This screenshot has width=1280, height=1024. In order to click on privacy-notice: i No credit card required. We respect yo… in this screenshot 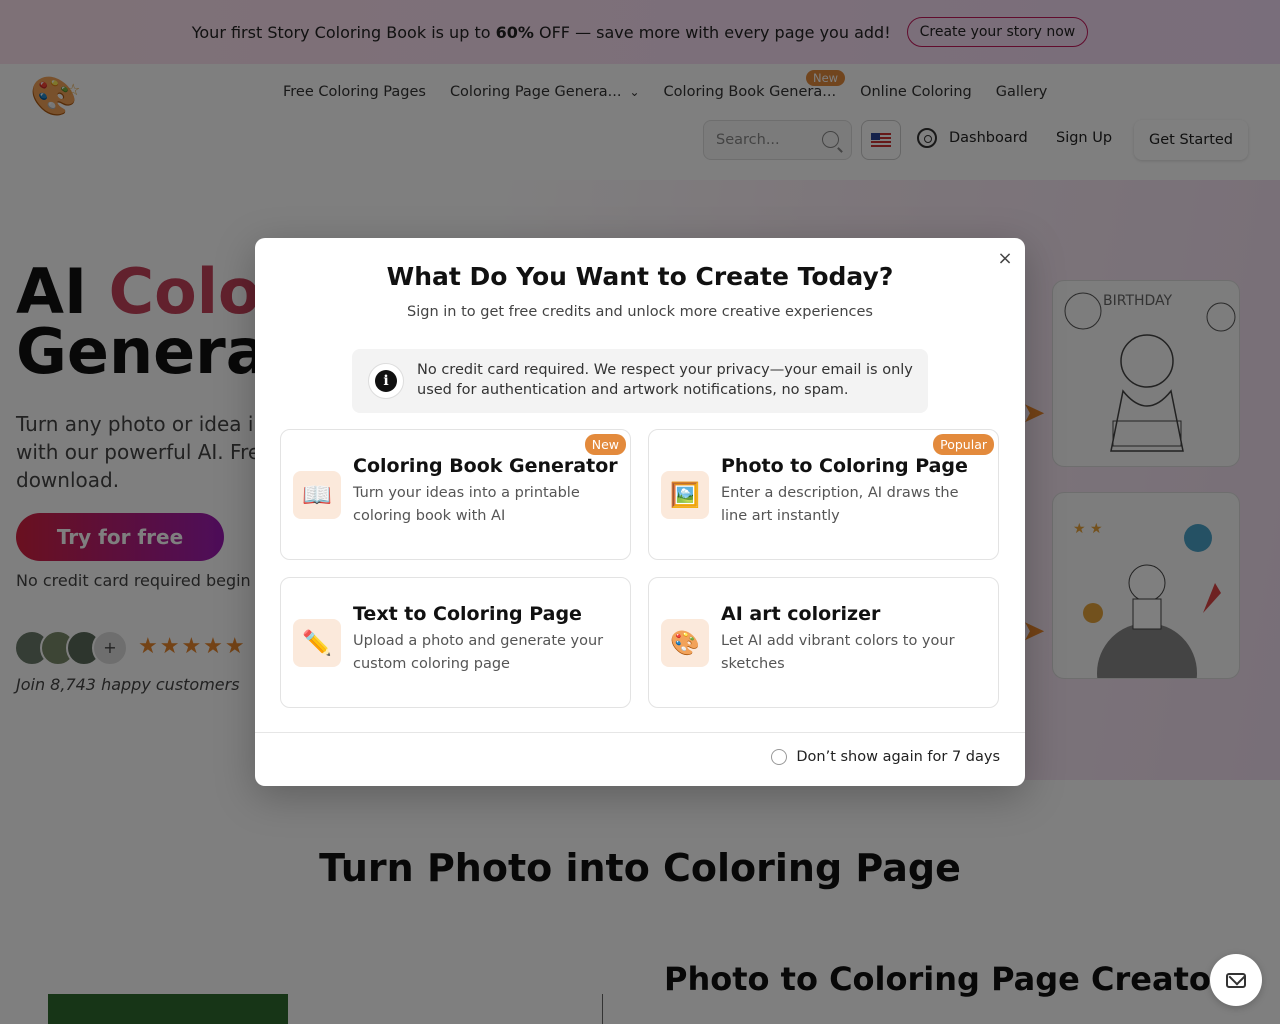, I will do `click(640, 381)`.